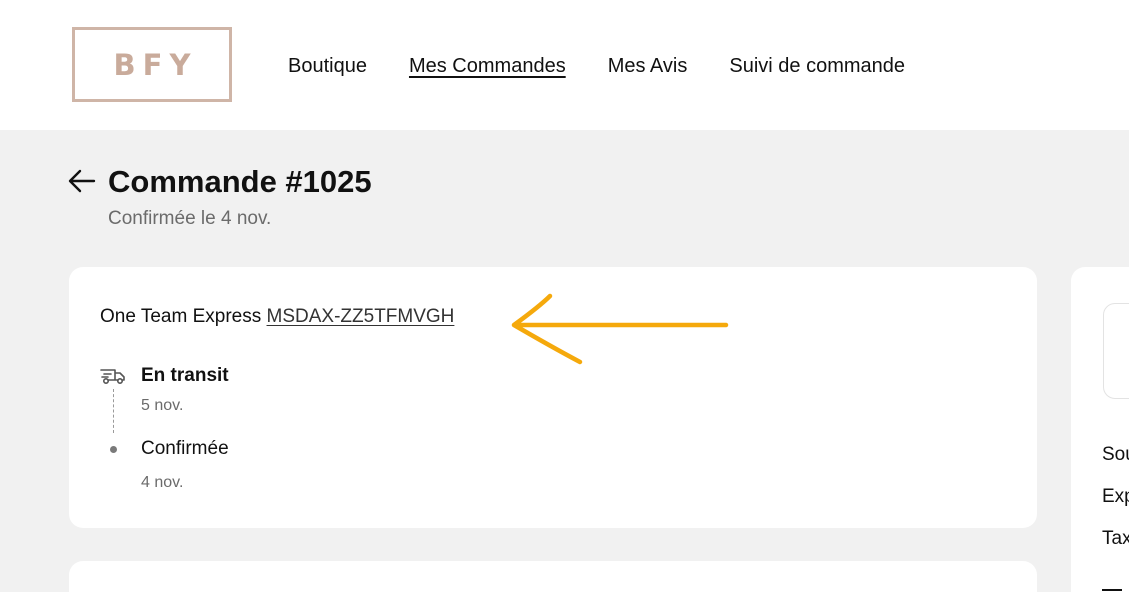 Image resolution: width=1129 pixels, height=592 pixels. I want to click on step-title-confirmed: Confirmée, so click(185, 448).